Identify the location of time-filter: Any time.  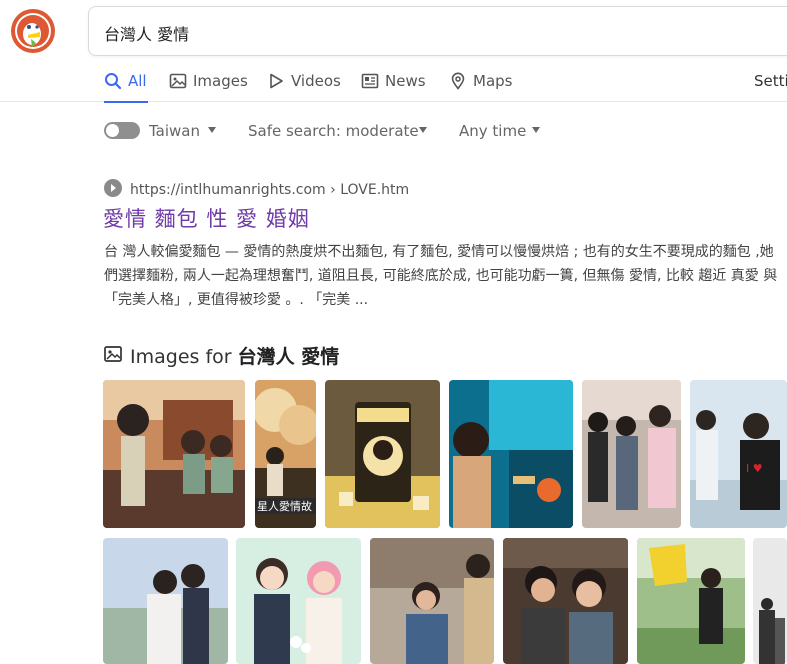
(492, 131).